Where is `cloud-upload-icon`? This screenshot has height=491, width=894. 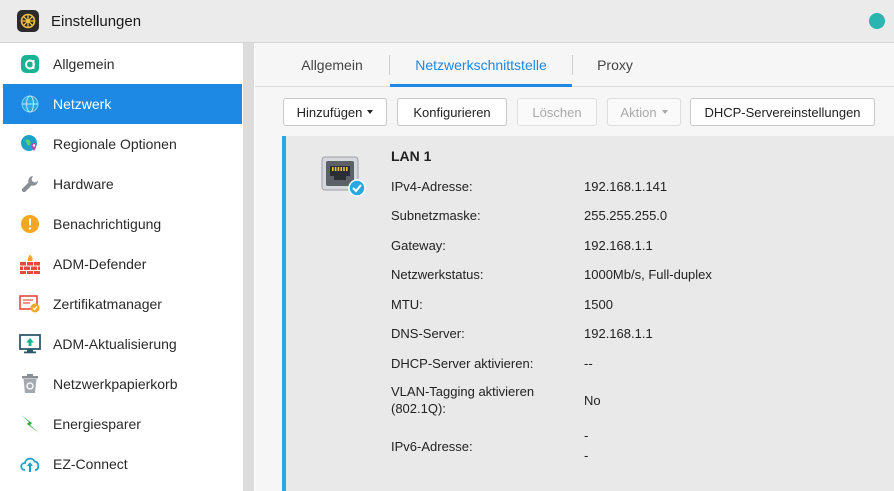
cloud-upload-icon is located at coordinates (30, 464).